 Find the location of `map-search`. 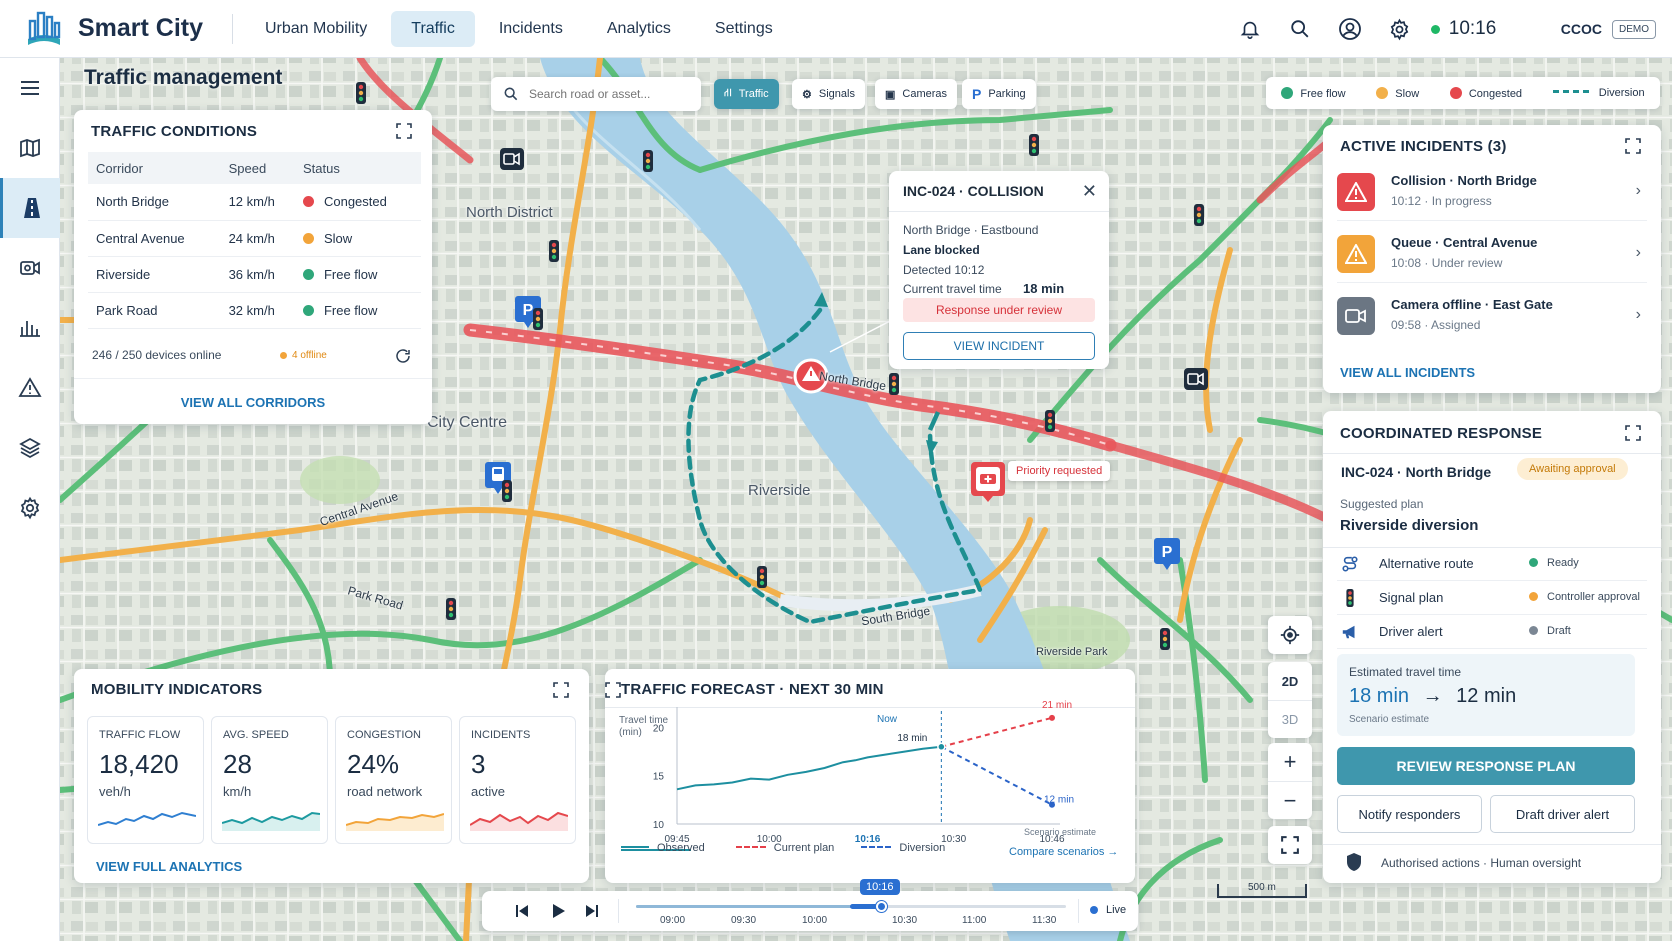

map-search is located at coordinates (596, 94).